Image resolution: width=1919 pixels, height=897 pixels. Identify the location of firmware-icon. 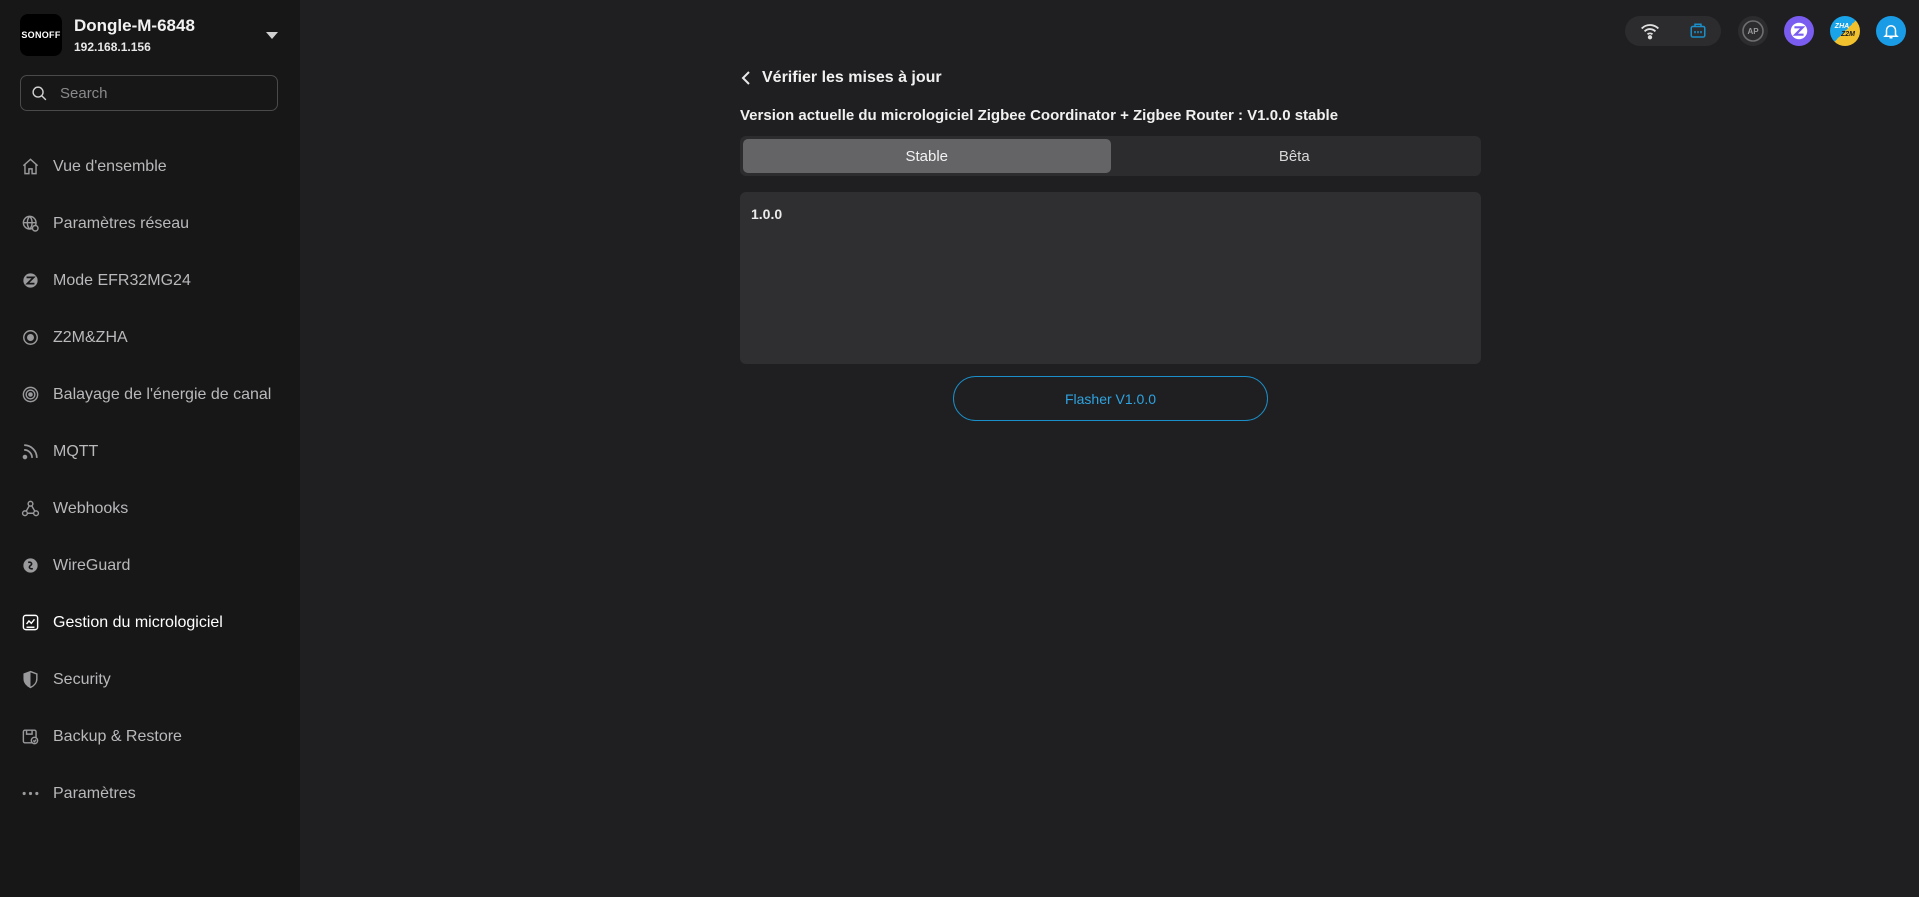
(30, 623).